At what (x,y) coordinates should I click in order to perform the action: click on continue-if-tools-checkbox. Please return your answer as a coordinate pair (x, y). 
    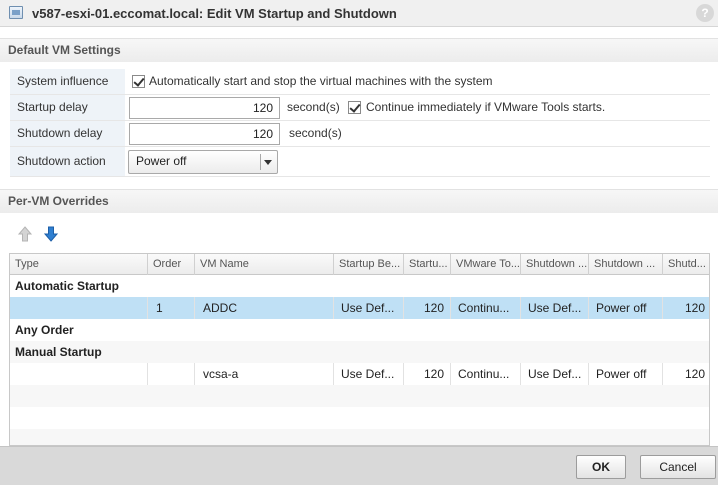
    Looking at the image, I should click on (354, 107).